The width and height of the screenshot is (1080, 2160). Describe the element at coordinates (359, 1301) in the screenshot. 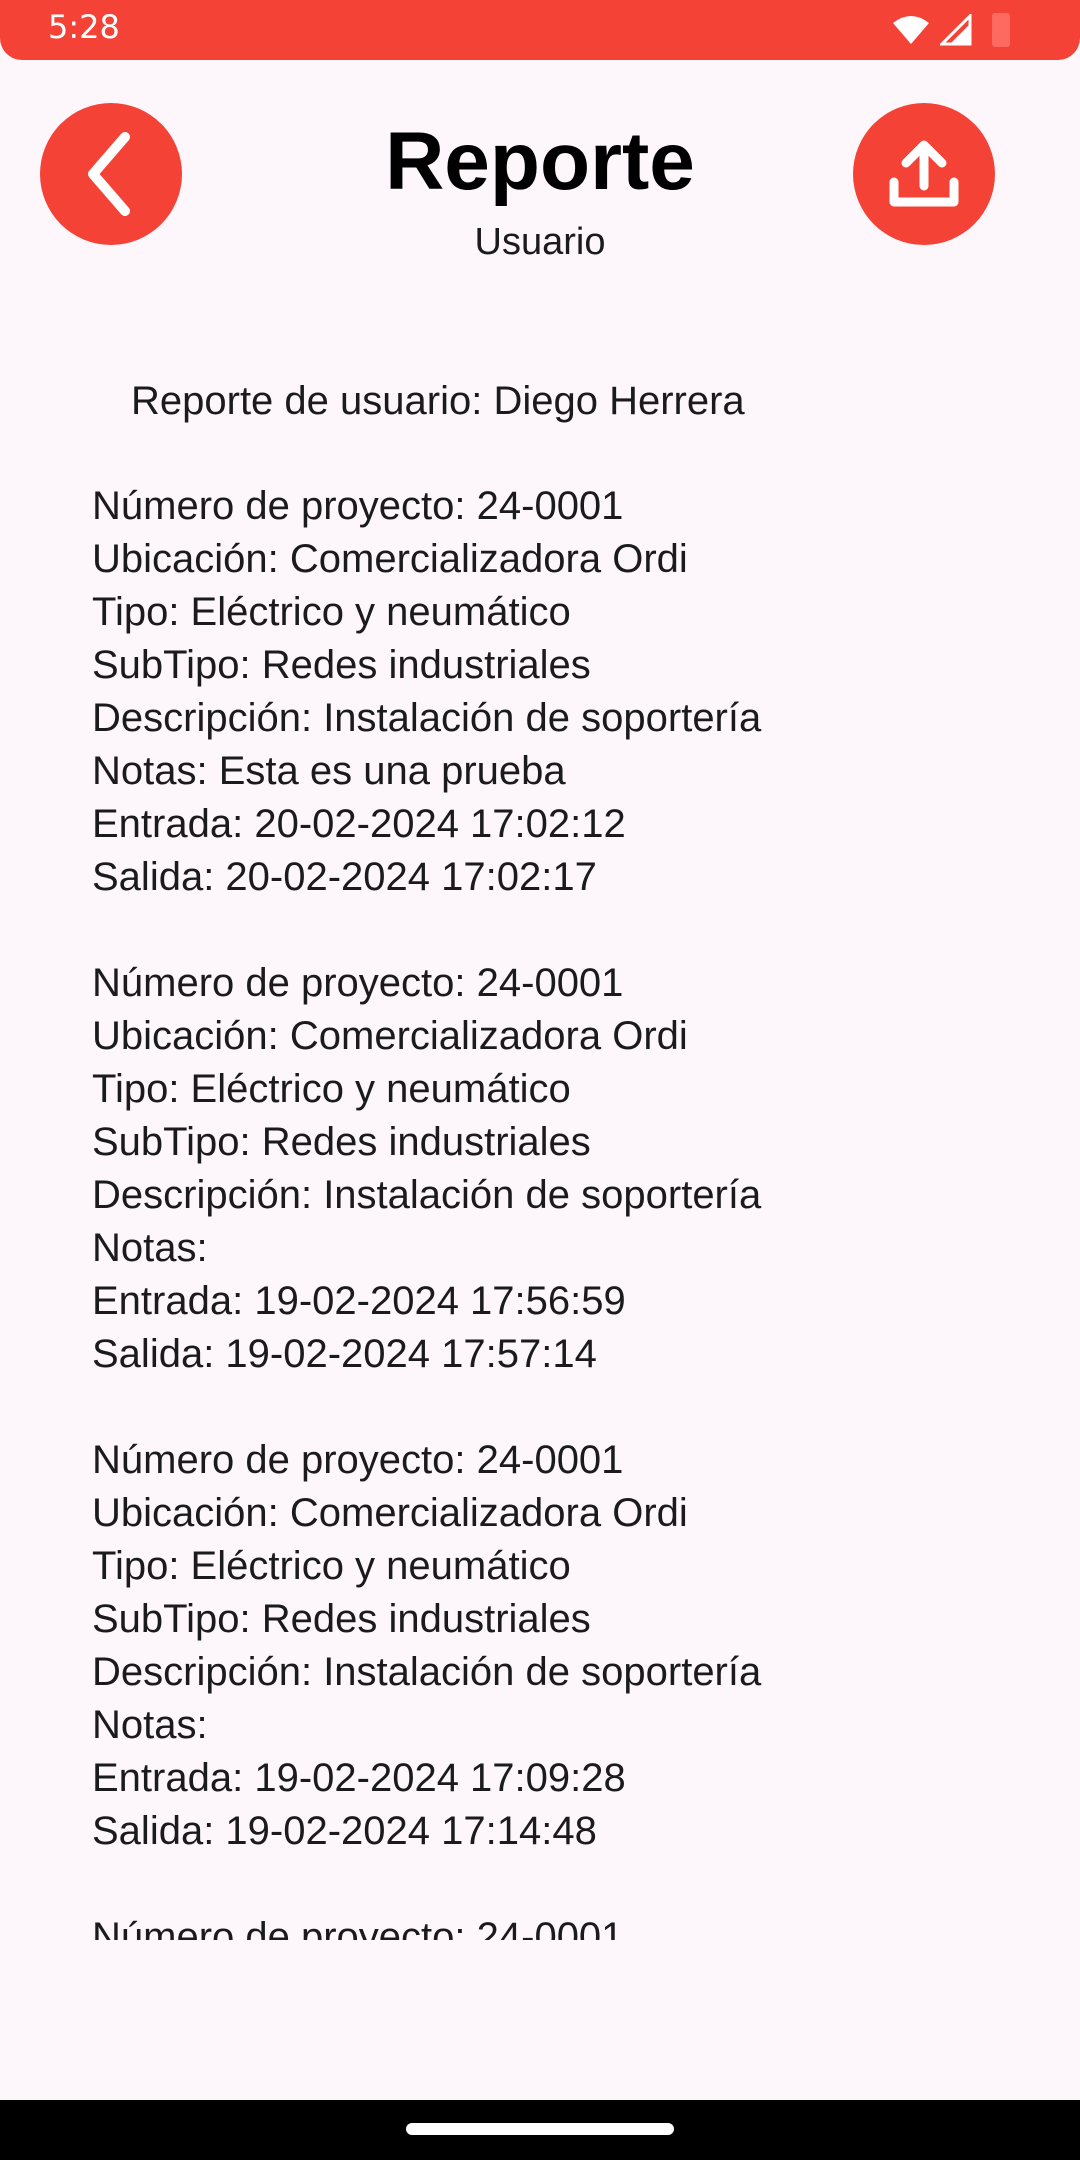

I see `check-in: Entrada: 19-02-2024 17:56:59` at that location.